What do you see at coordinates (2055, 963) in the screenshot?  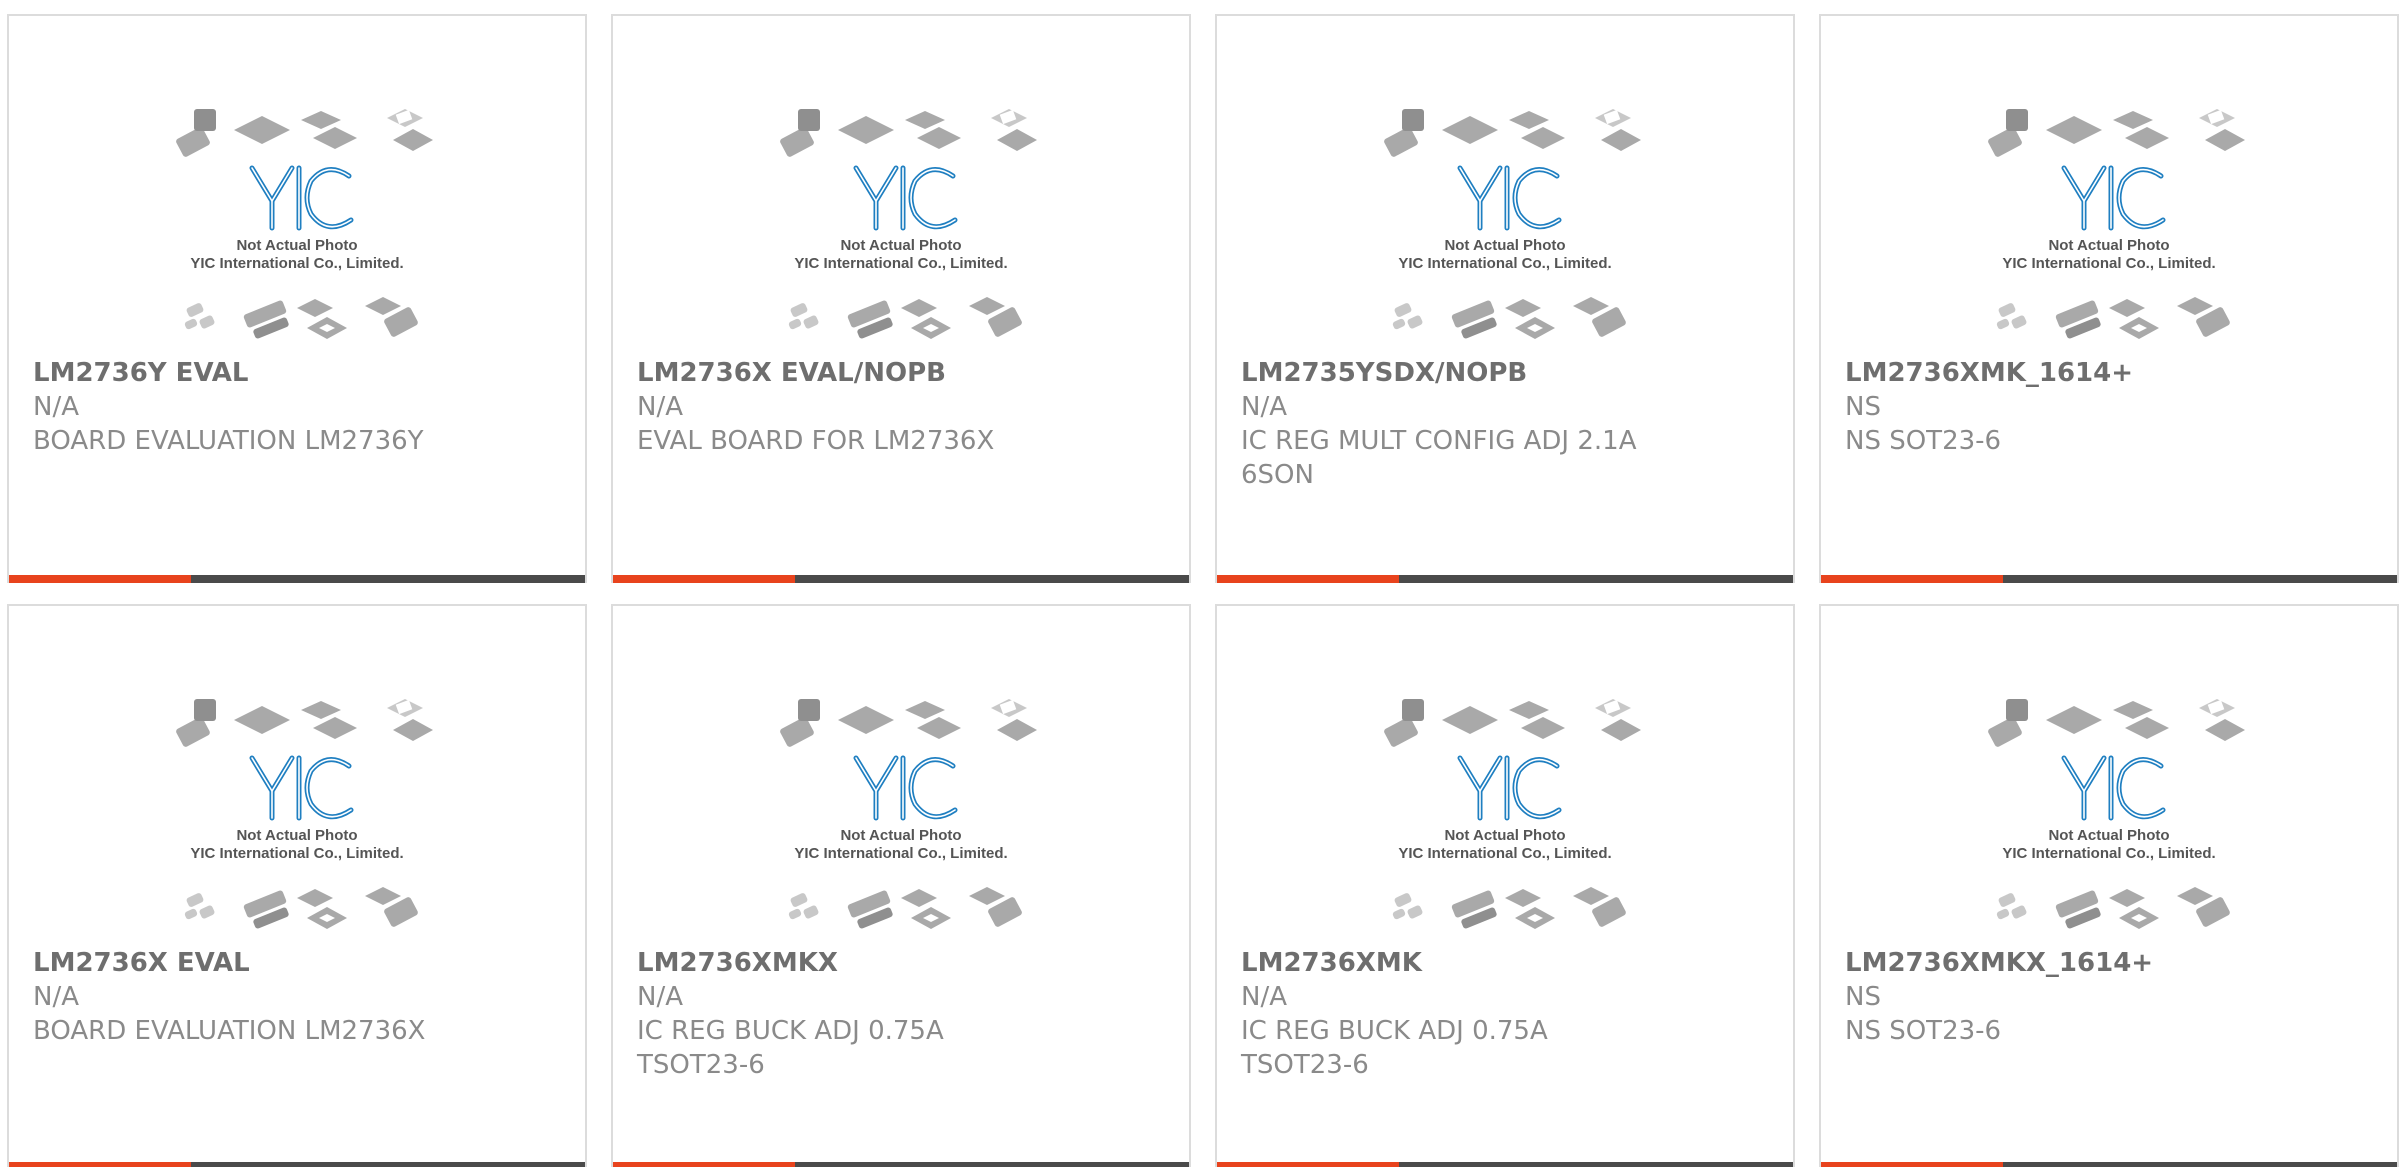 I see `part-number: LM2736XMKX_1614+` at bounding box center [2055, 963].